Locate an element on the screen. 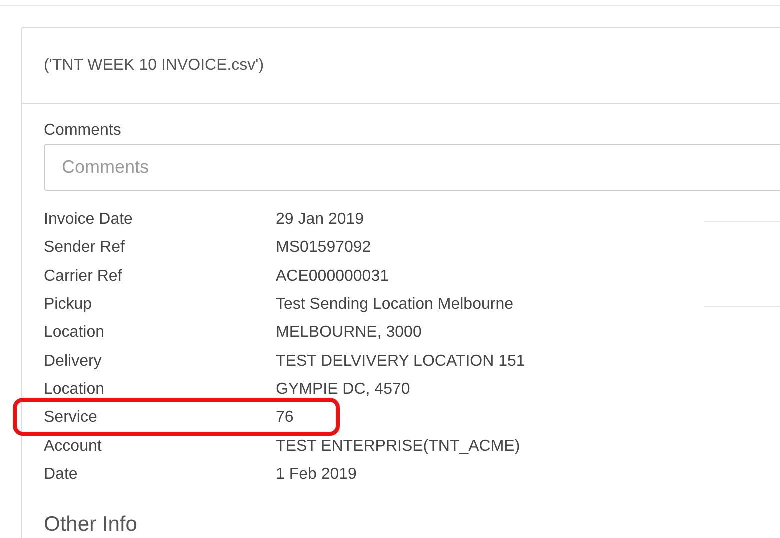 This screenshot has height=538, width=780. detail-label: Account is located at coordinates (73, 446).